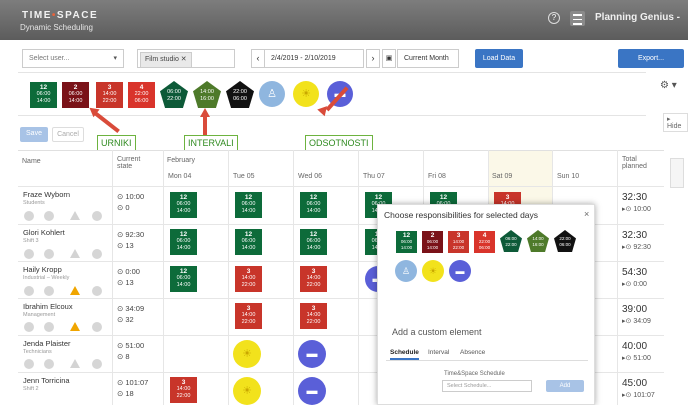 The height and width of the screenshot is (405, 688). I want to click on current-state: ⊙ 34:09 ⊙ 32, so click(131, 314).